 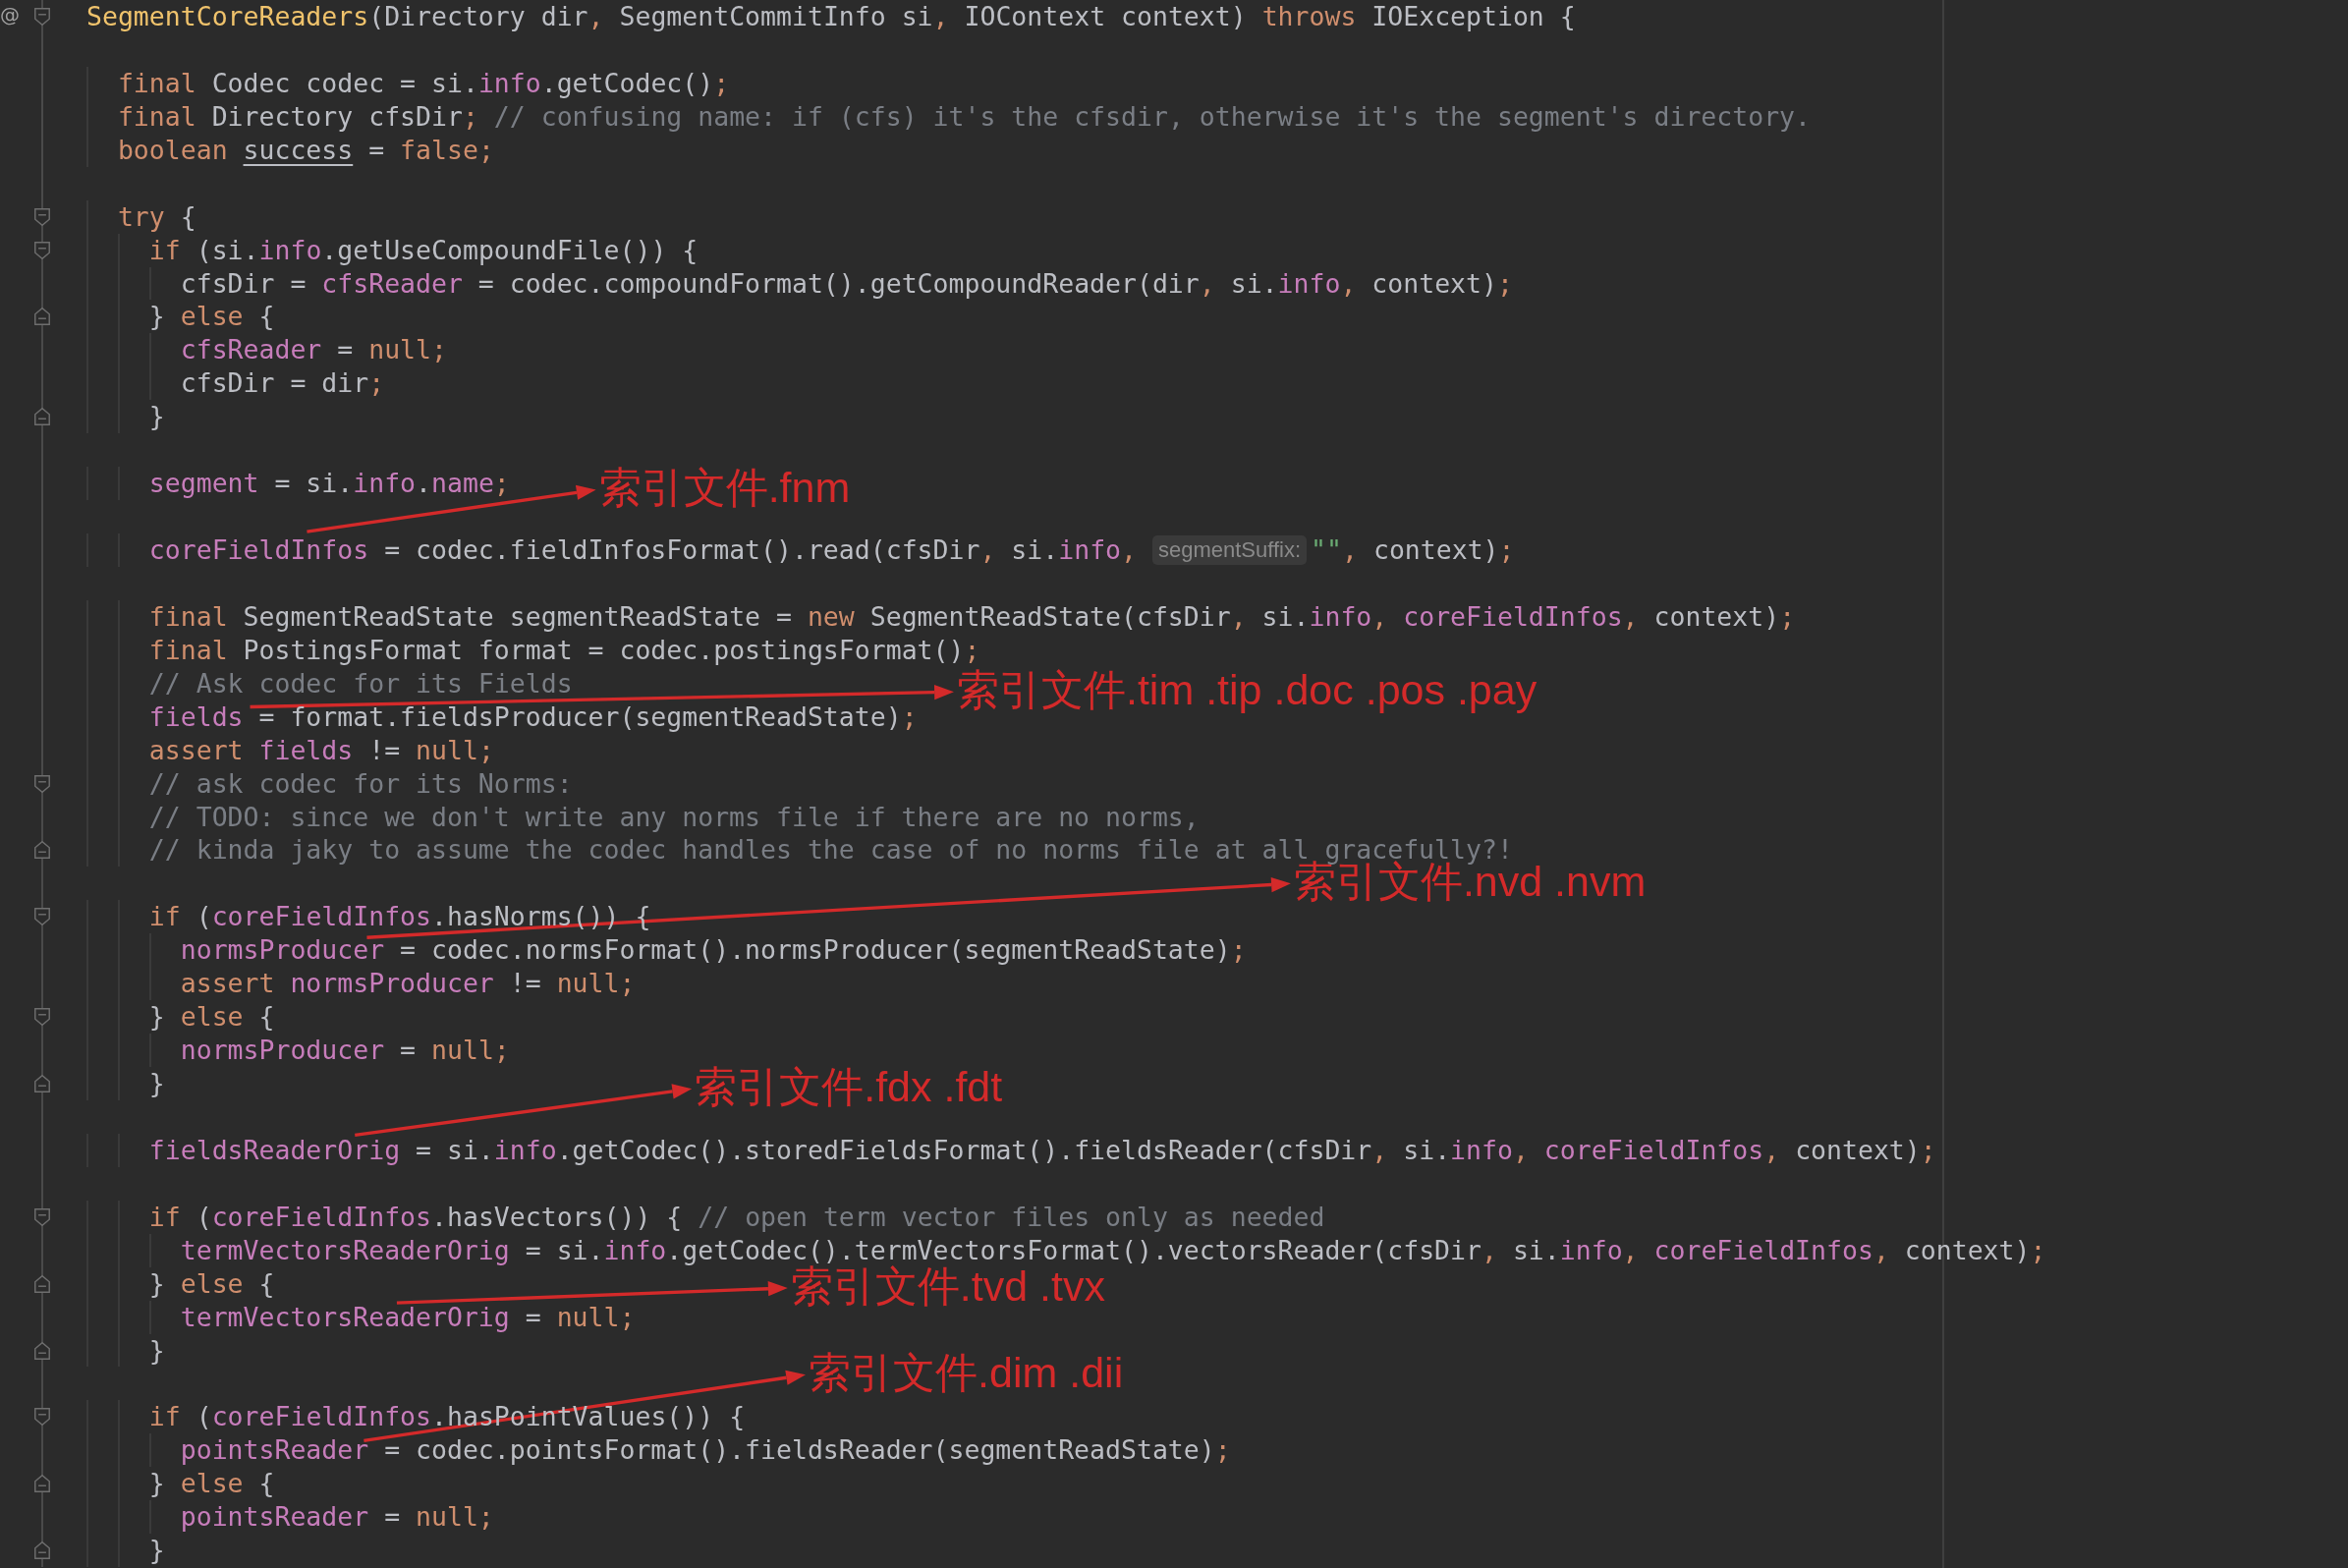 I want to click on annotation-label: 索引文件.fdx .fdt, so click(x=849, y=1087).